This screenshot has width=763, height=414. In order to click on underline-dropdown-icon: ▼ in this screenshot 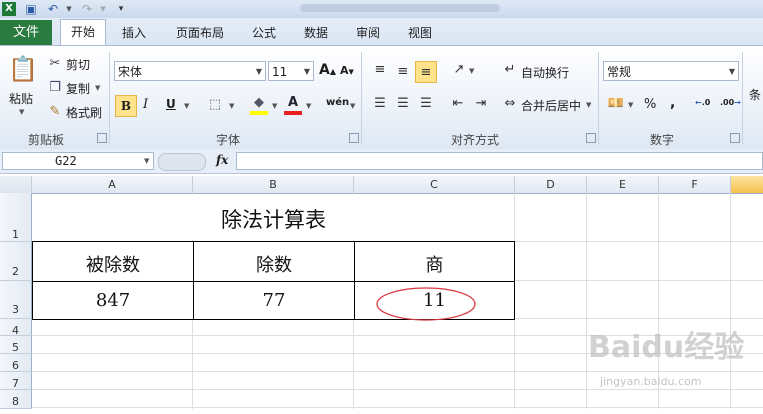, I will do `click(186, 106)`.